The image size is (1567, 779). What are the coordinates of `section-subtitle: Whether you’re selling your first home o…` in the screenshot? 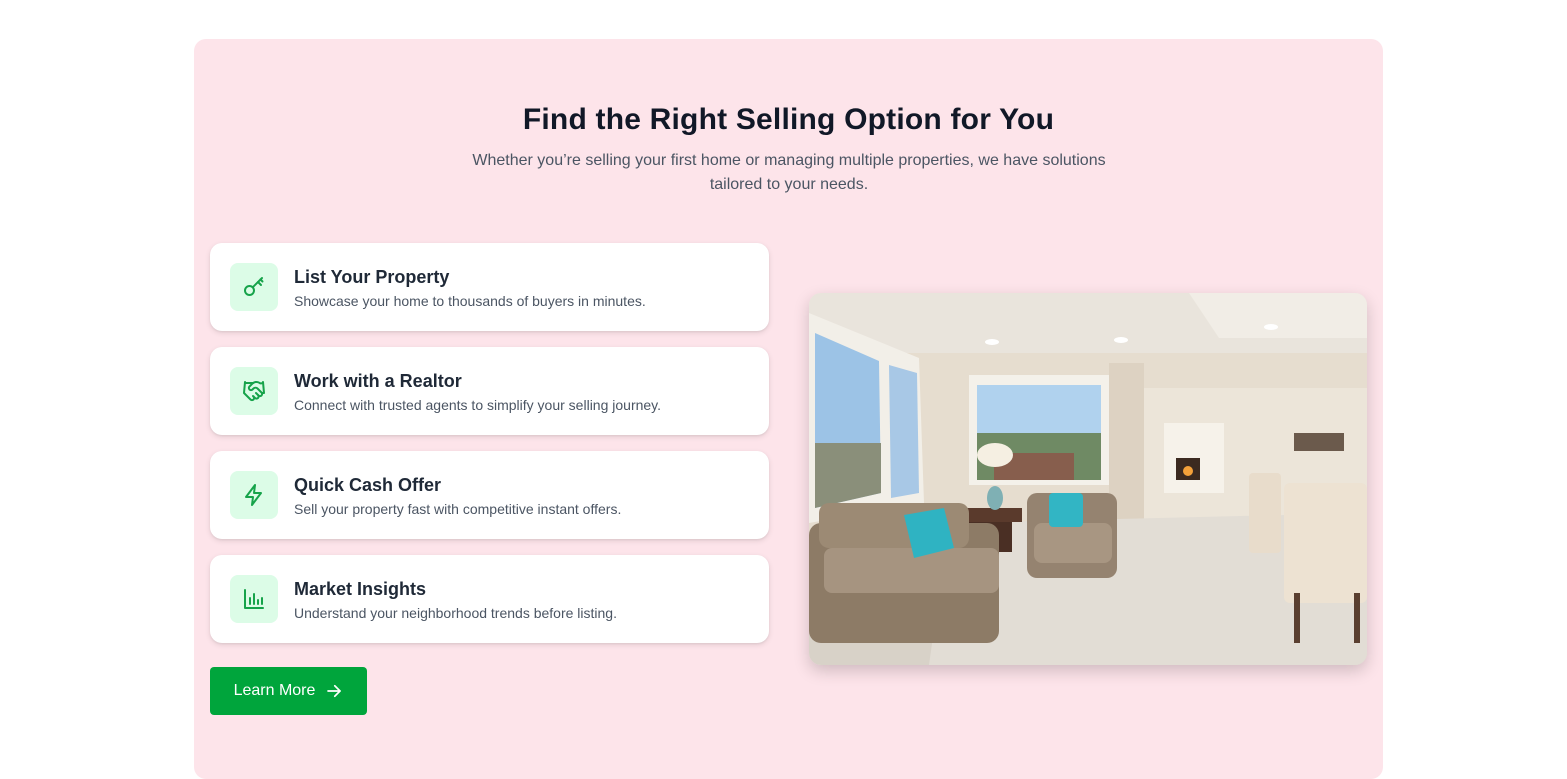 It's located at (789, 172).